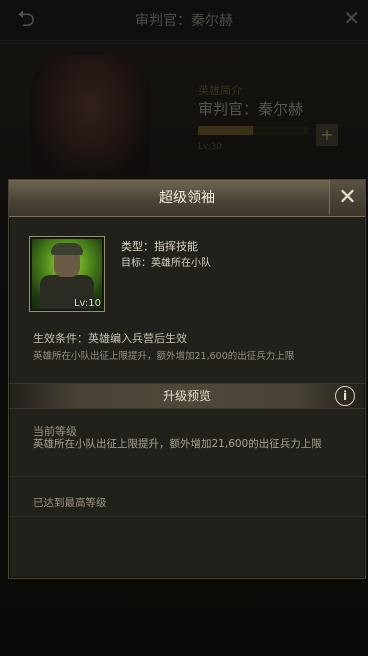 The image size is (368, 656). I want to click on effect-condition: 生效条件：英雄编入兵营后生效, so click(110, 338).